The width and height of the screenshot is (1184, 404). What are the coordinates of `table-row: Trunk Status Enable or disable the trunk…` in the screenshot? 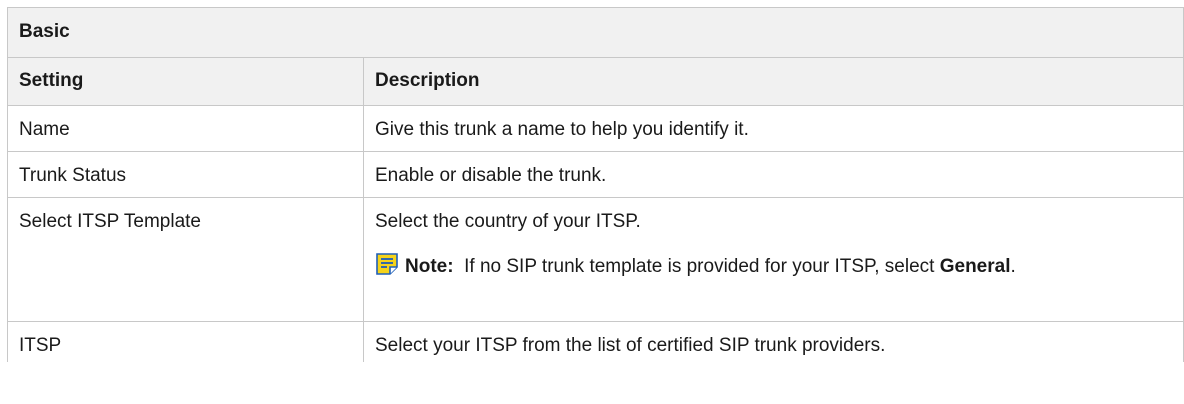 It's located at (595, 174).